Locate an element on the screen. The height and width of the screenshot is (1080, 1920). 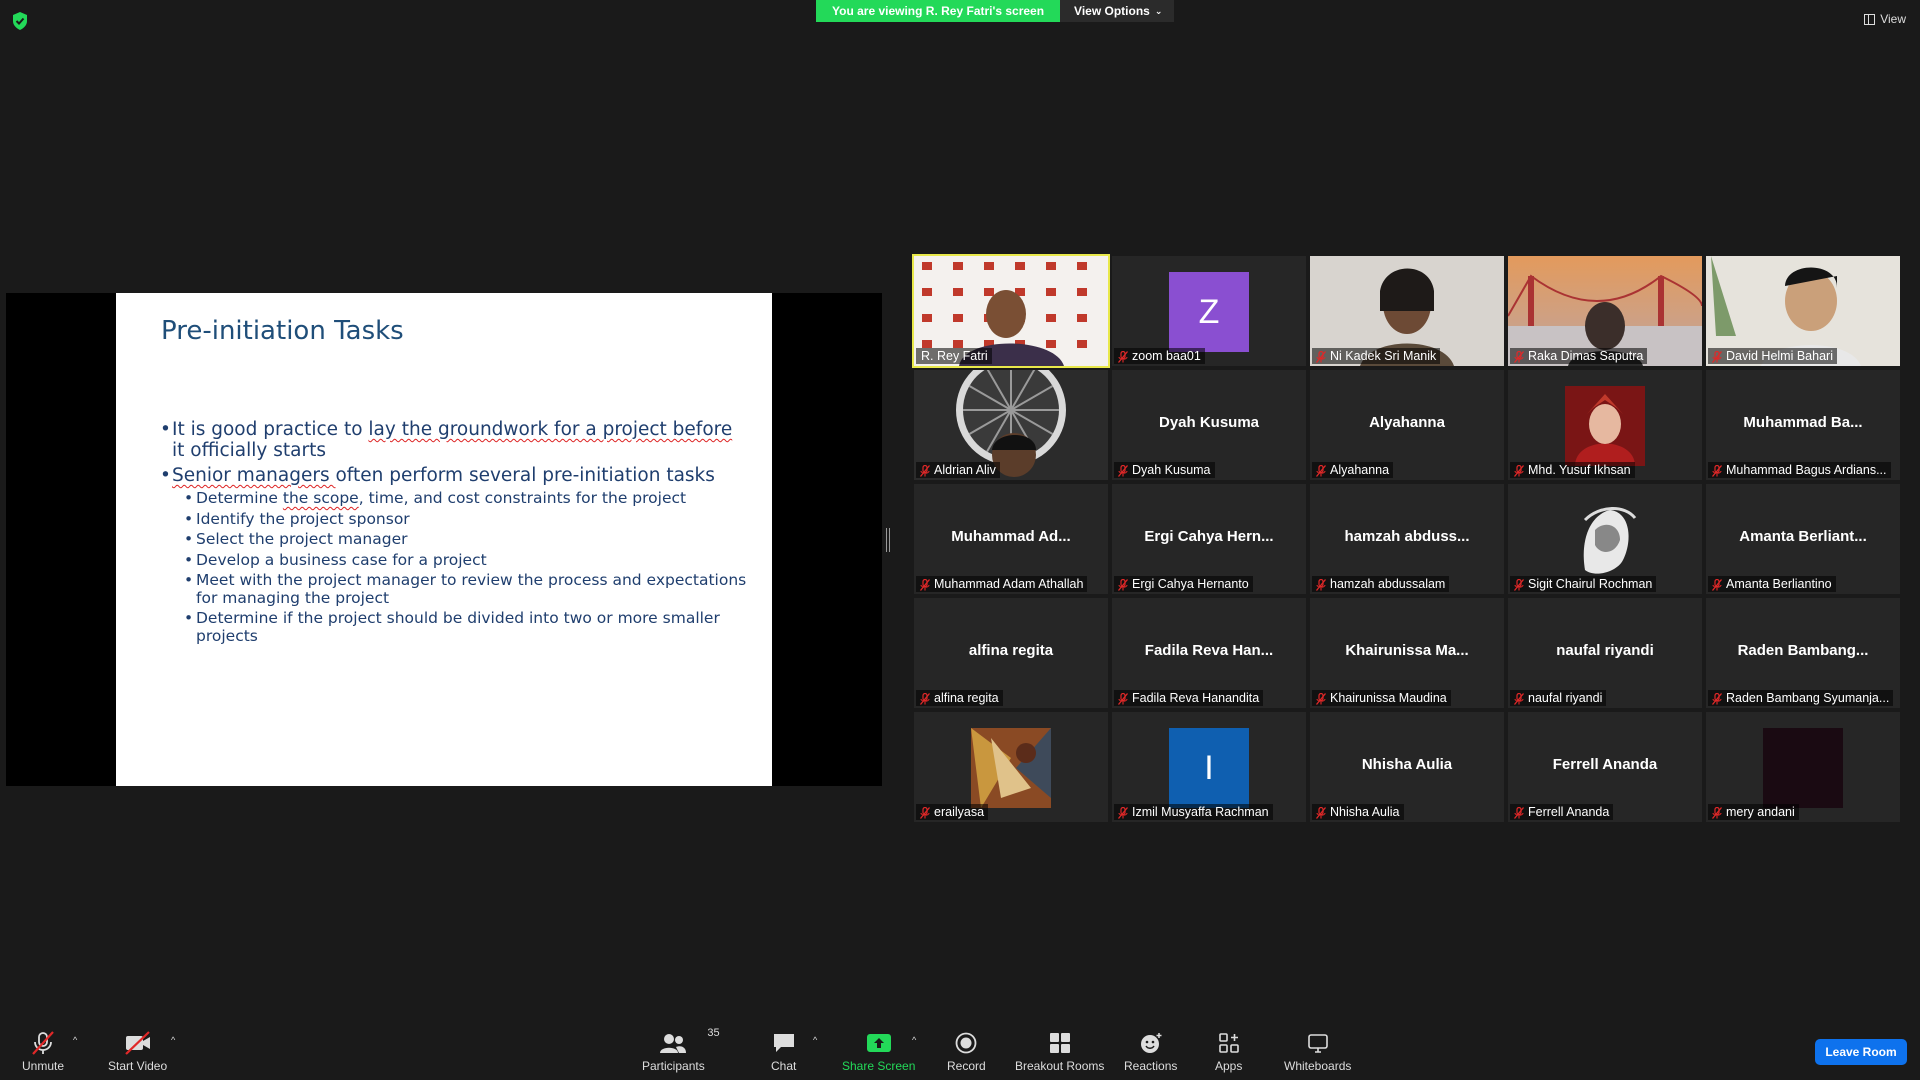
share-options-caret: ^ is located at coordinates (914, 1040).